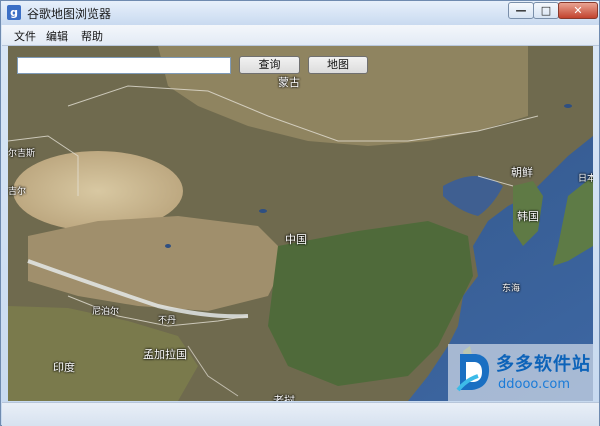  Describe the element at coordinates (296, 239) in the screenshot. I see `map-label-china: 中国` at that location.